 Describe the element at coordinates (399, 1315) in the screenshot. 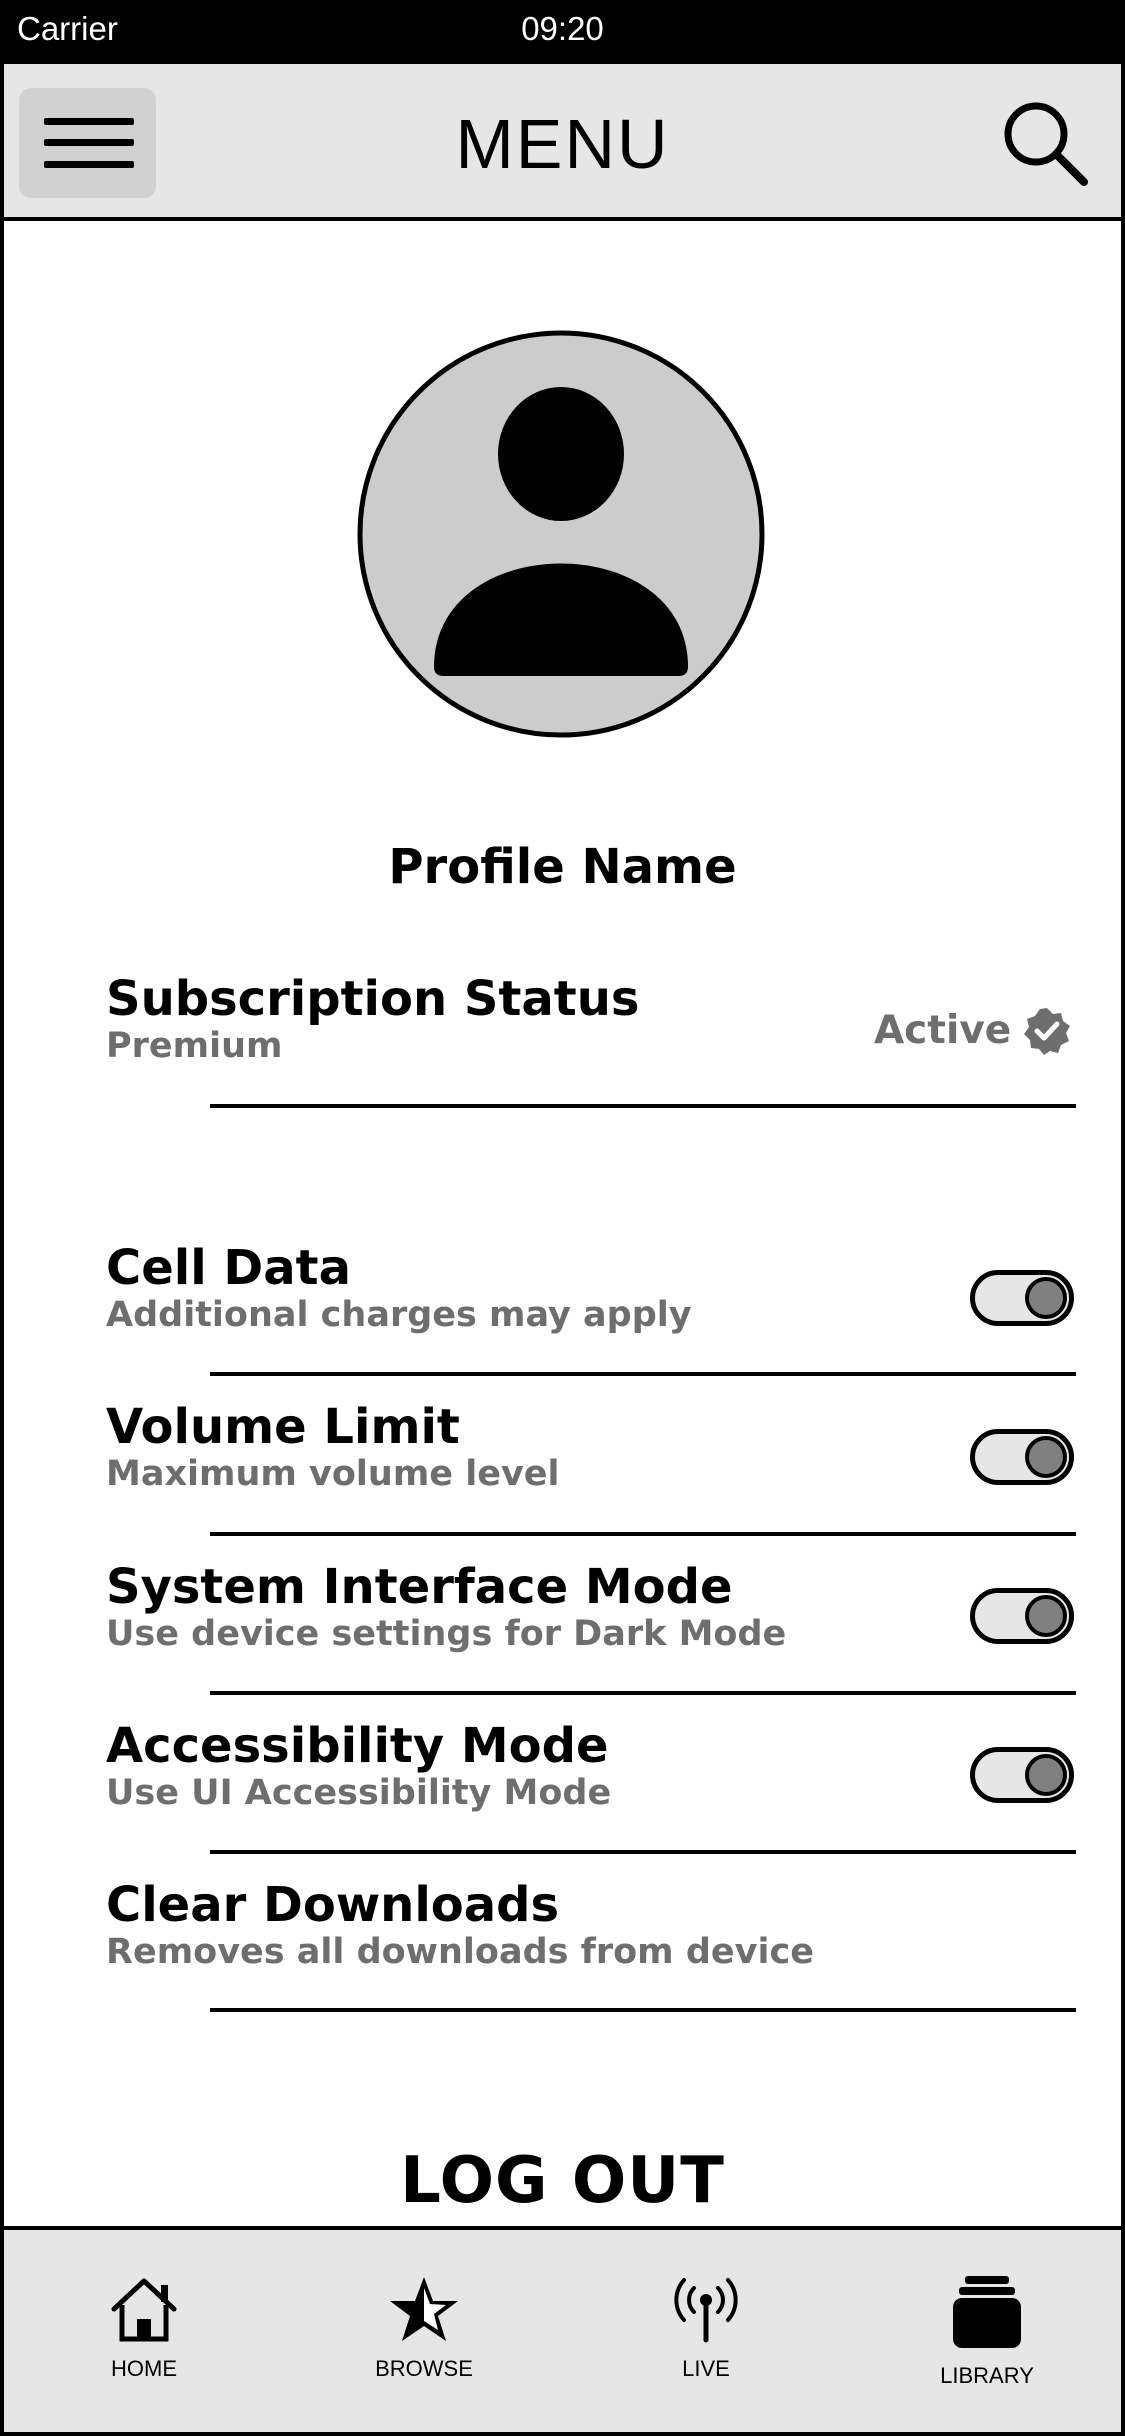

I see `setting-subtitle: Additional charges may apply` at that location.